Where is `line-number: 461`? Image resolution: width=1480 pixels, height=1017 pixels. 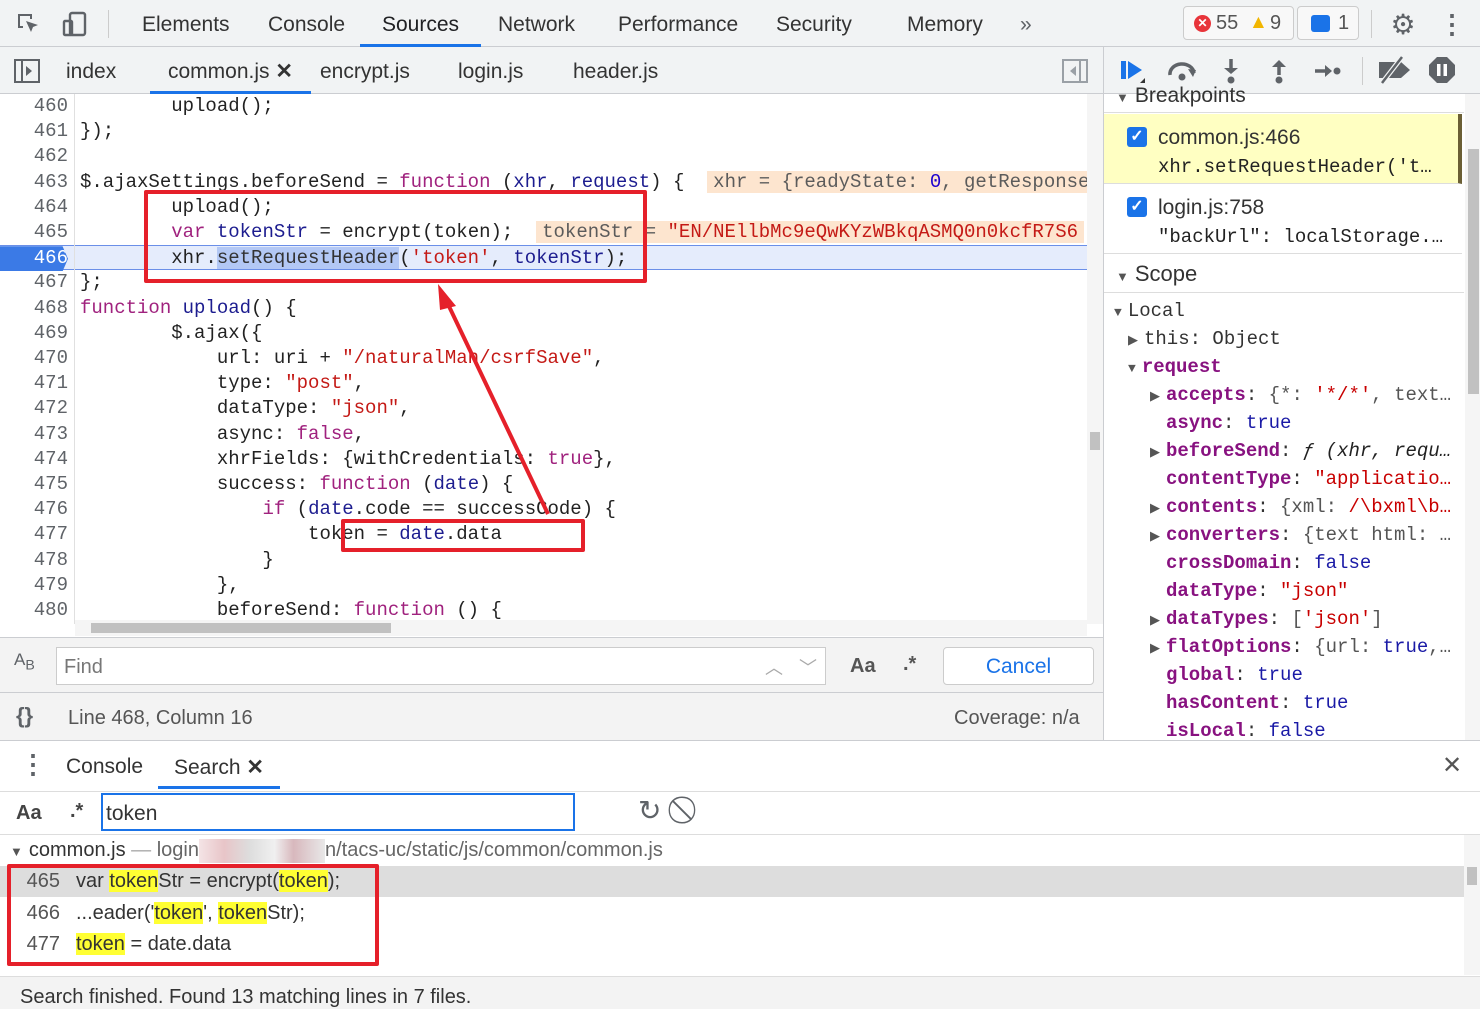 line-number: 461 is located at coordinates (34, 131).